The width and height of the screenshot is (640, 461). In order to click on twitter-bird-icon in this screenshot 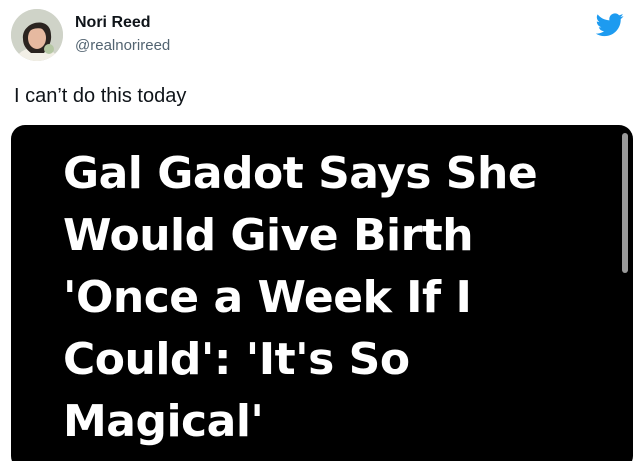, I will do `click(609, 25)`.